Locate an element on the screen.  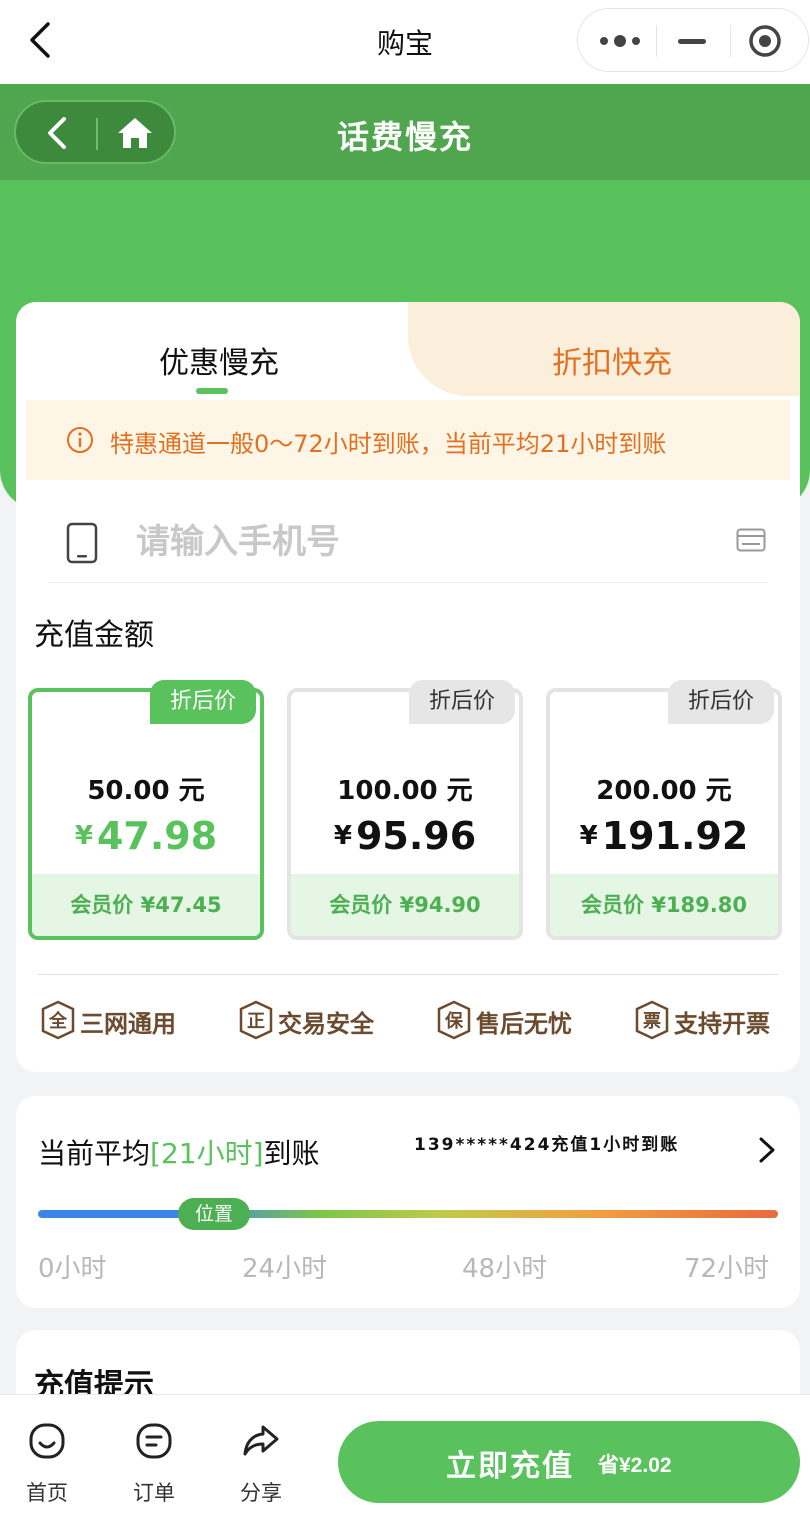
member-price: 会员价 ¥189.80 is located at coordinates (664, 905).